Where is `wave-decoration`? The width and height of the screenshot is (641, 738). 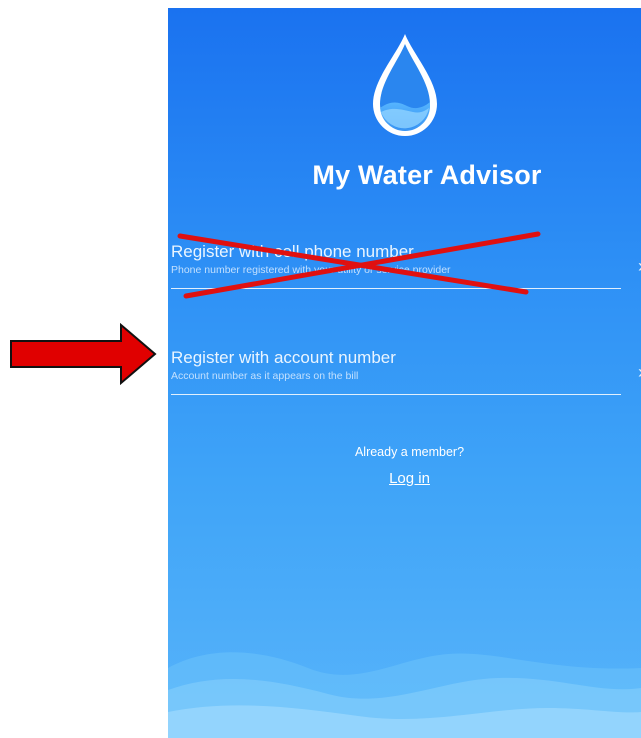 wave-decoration is located at coordinates (404, 695).